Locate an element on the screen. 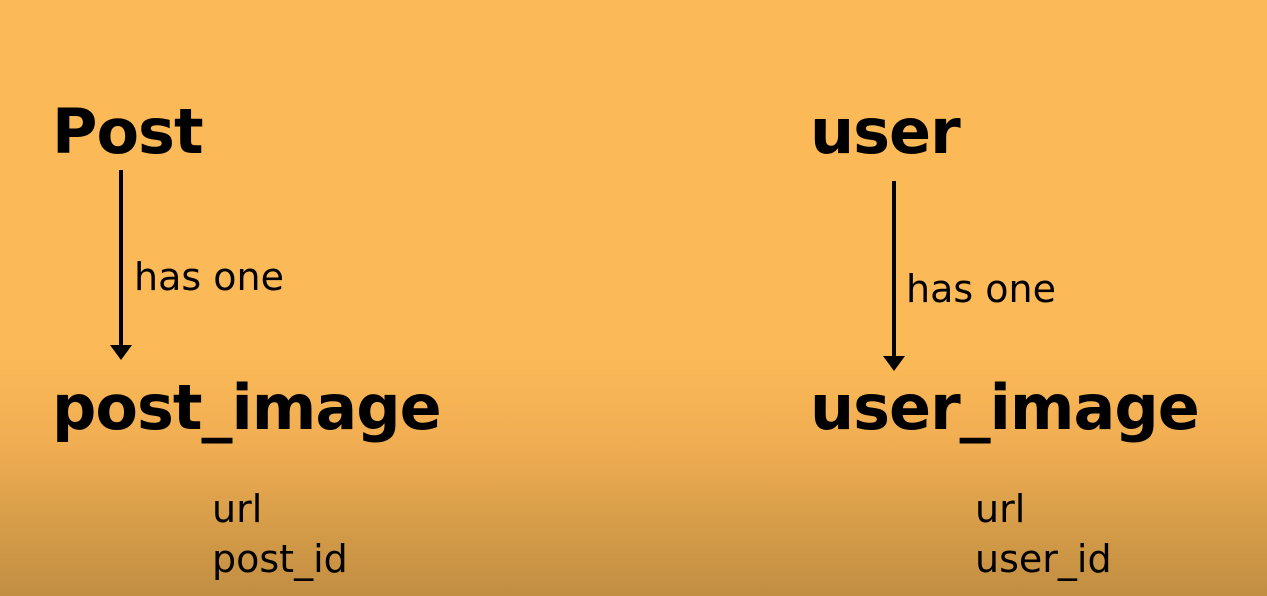 The width and height of the screenshot is (1267, 596). relation-label-right: has one is located at coordinates (981, 289).